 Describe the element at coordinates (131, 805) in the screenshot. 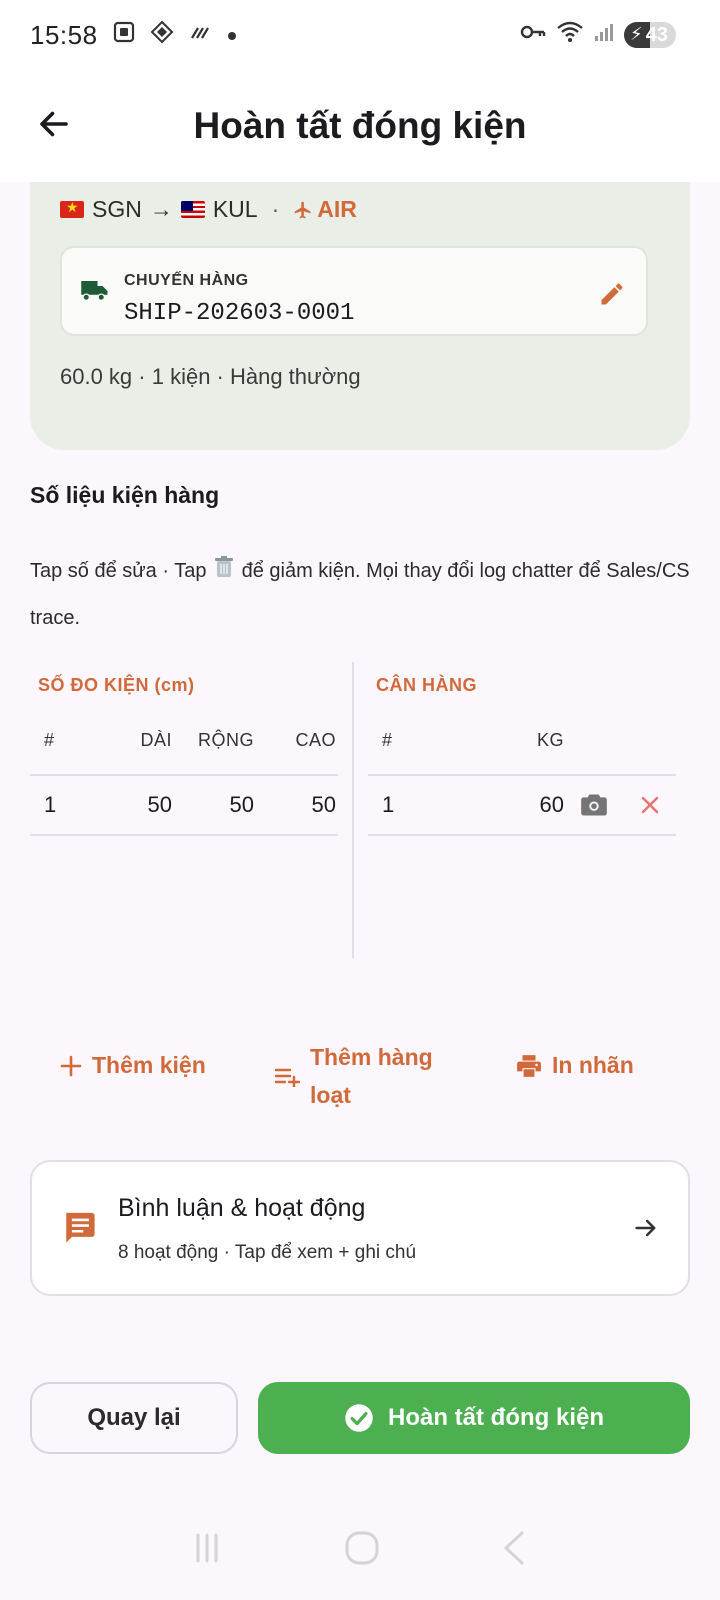

I see `length-value: 50` at that location.